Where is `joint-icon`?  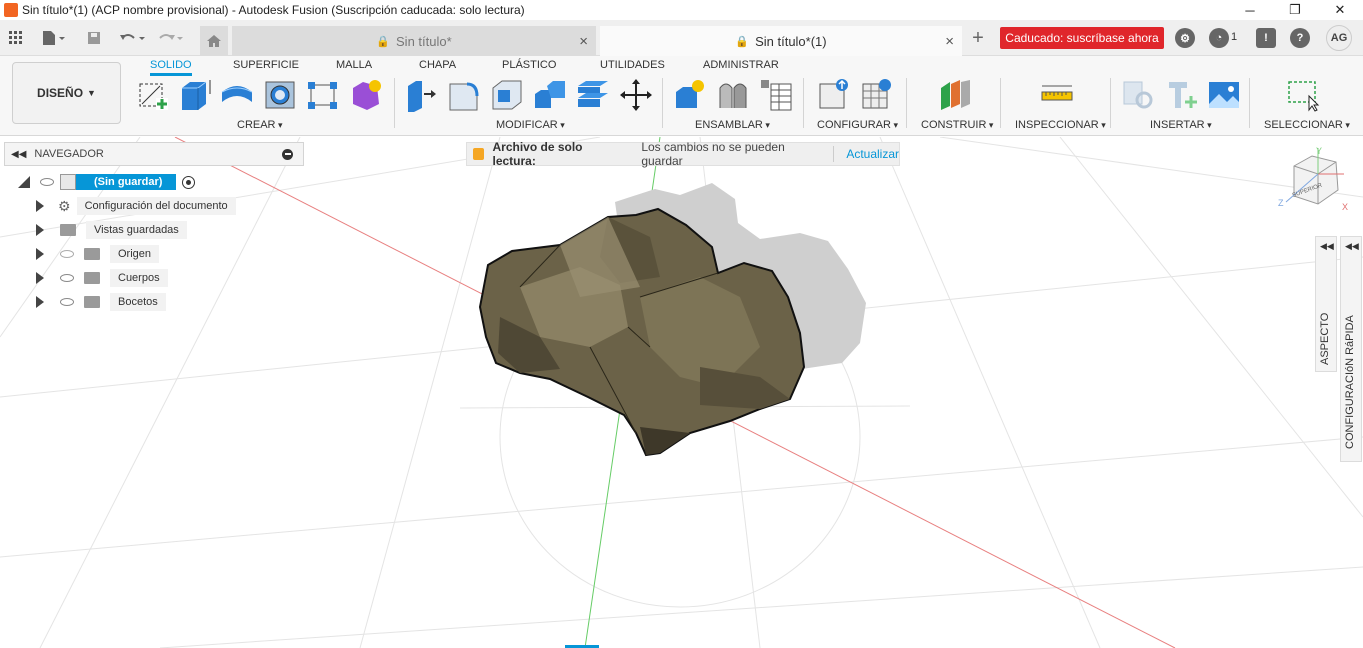 joint-icon is located at coordinates (733, 95).